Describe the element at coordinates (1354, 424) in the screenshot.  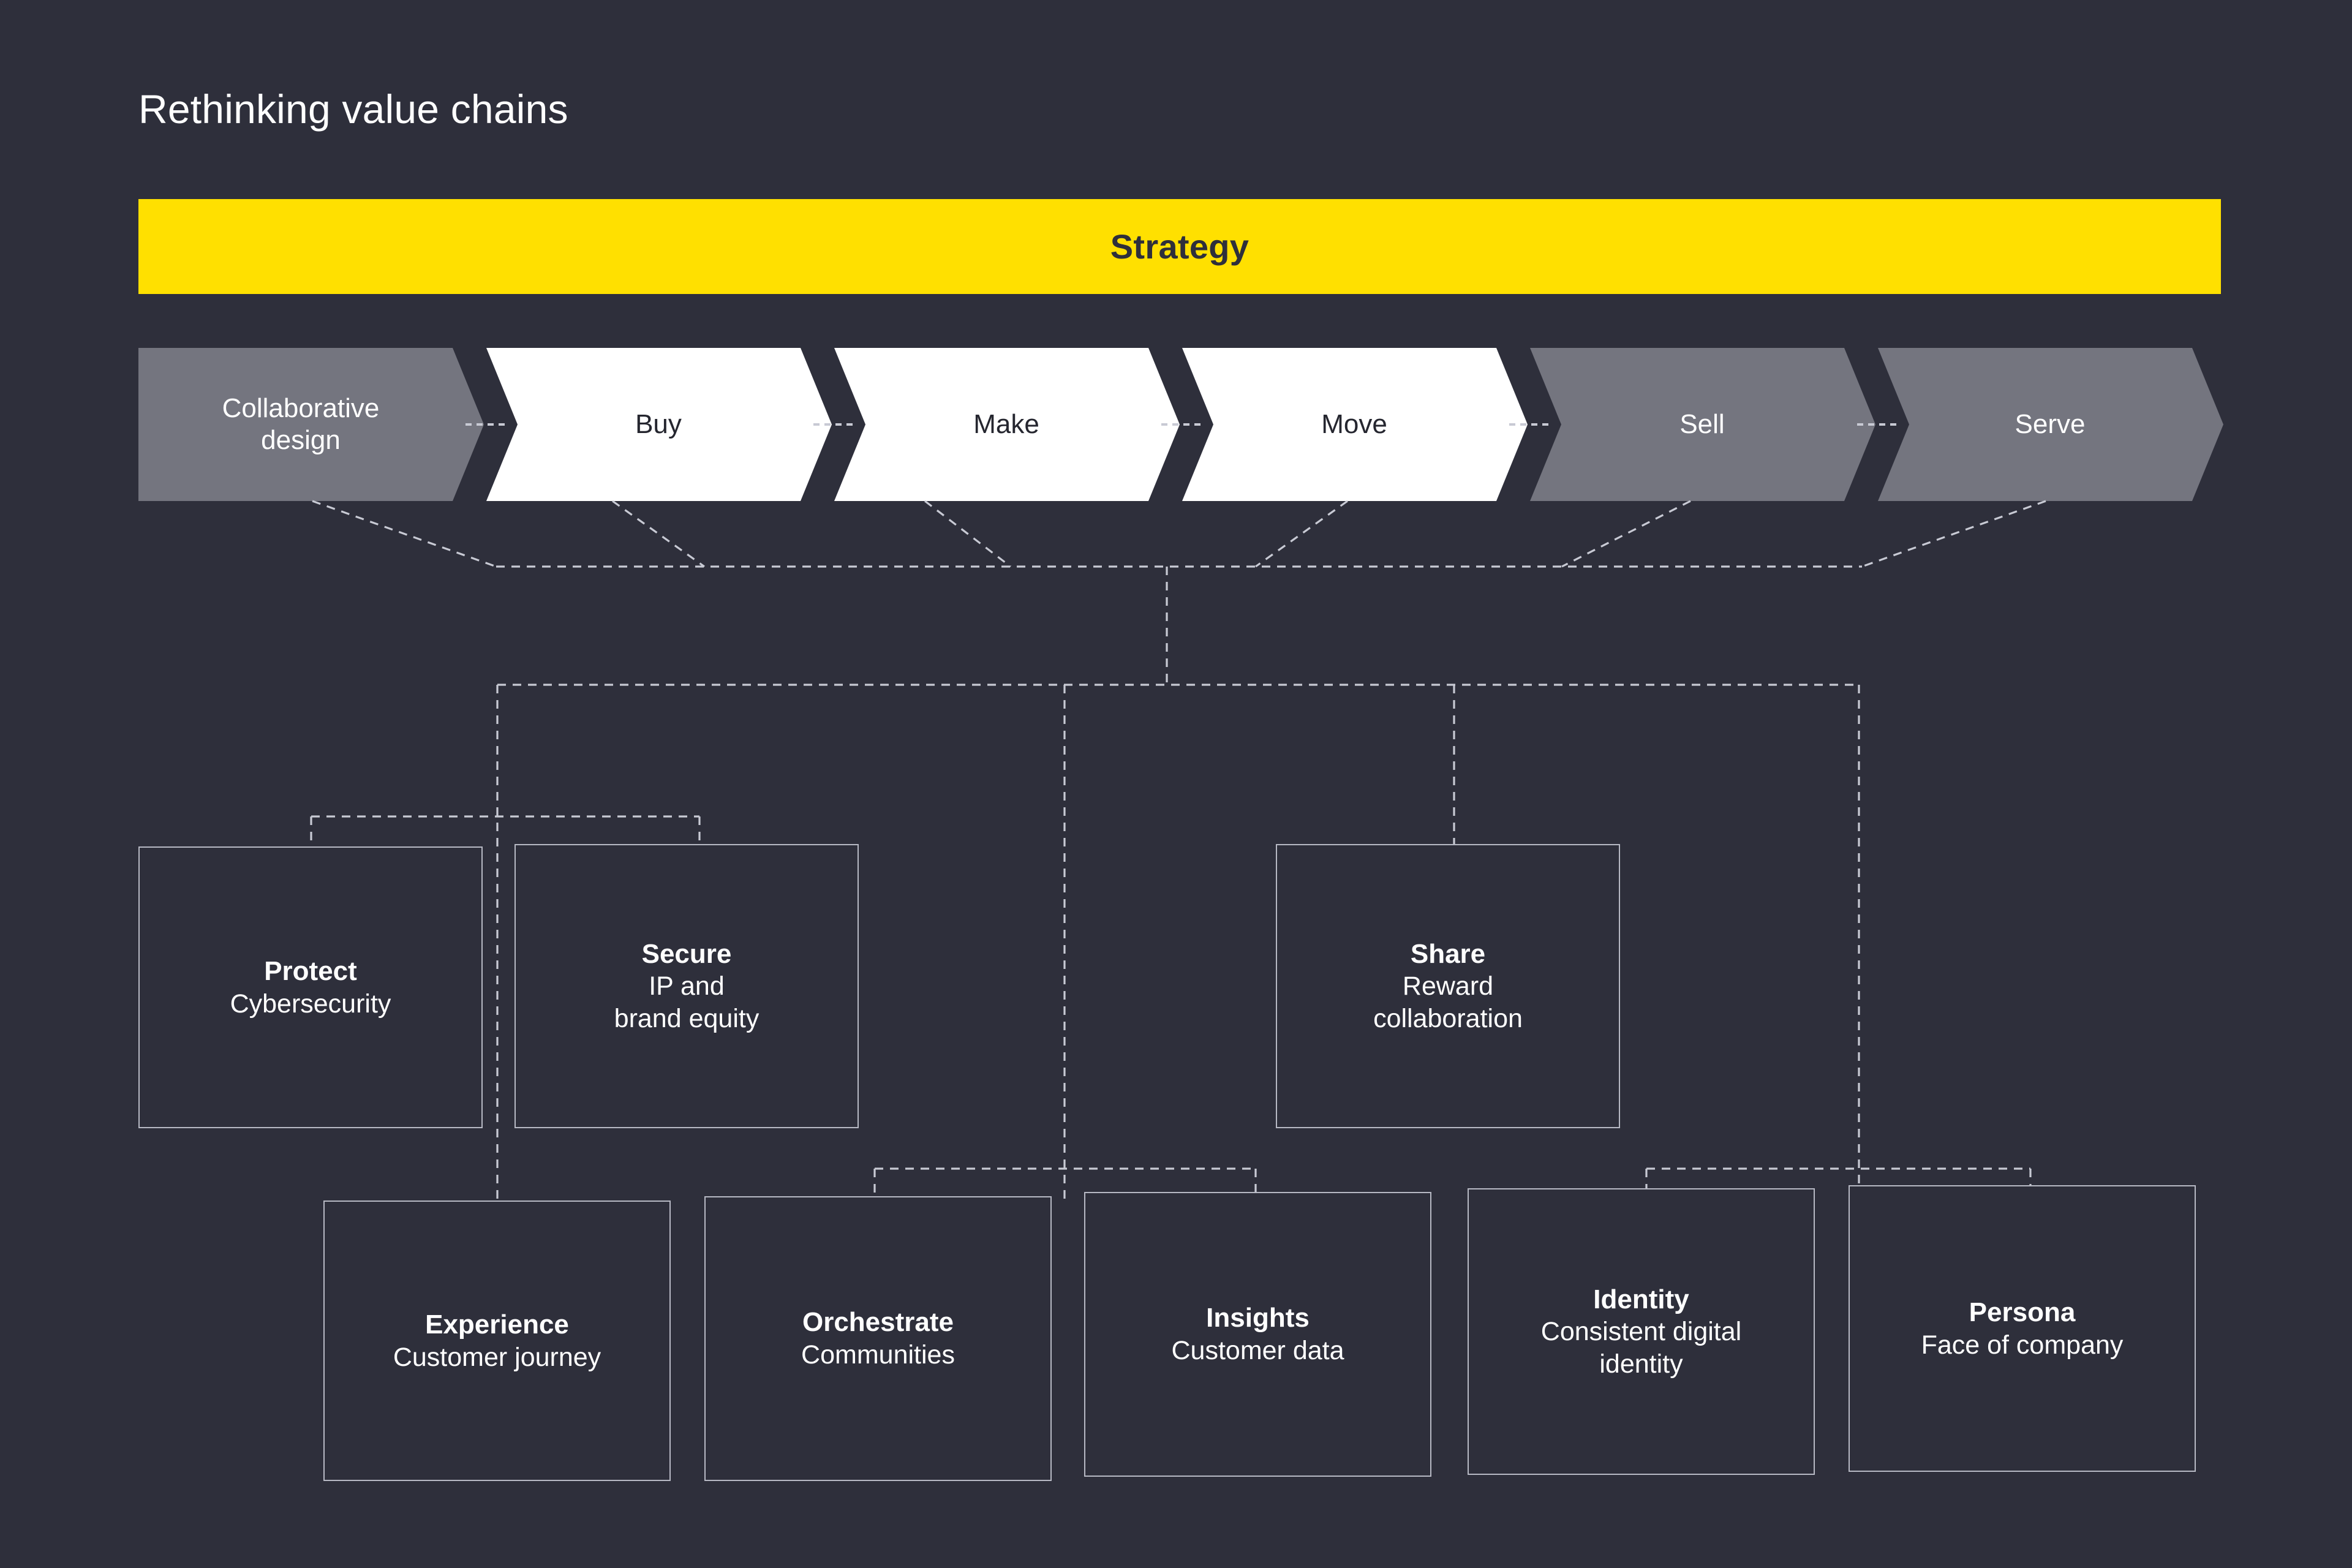
I see `chevron-label-move: Move` at that location.